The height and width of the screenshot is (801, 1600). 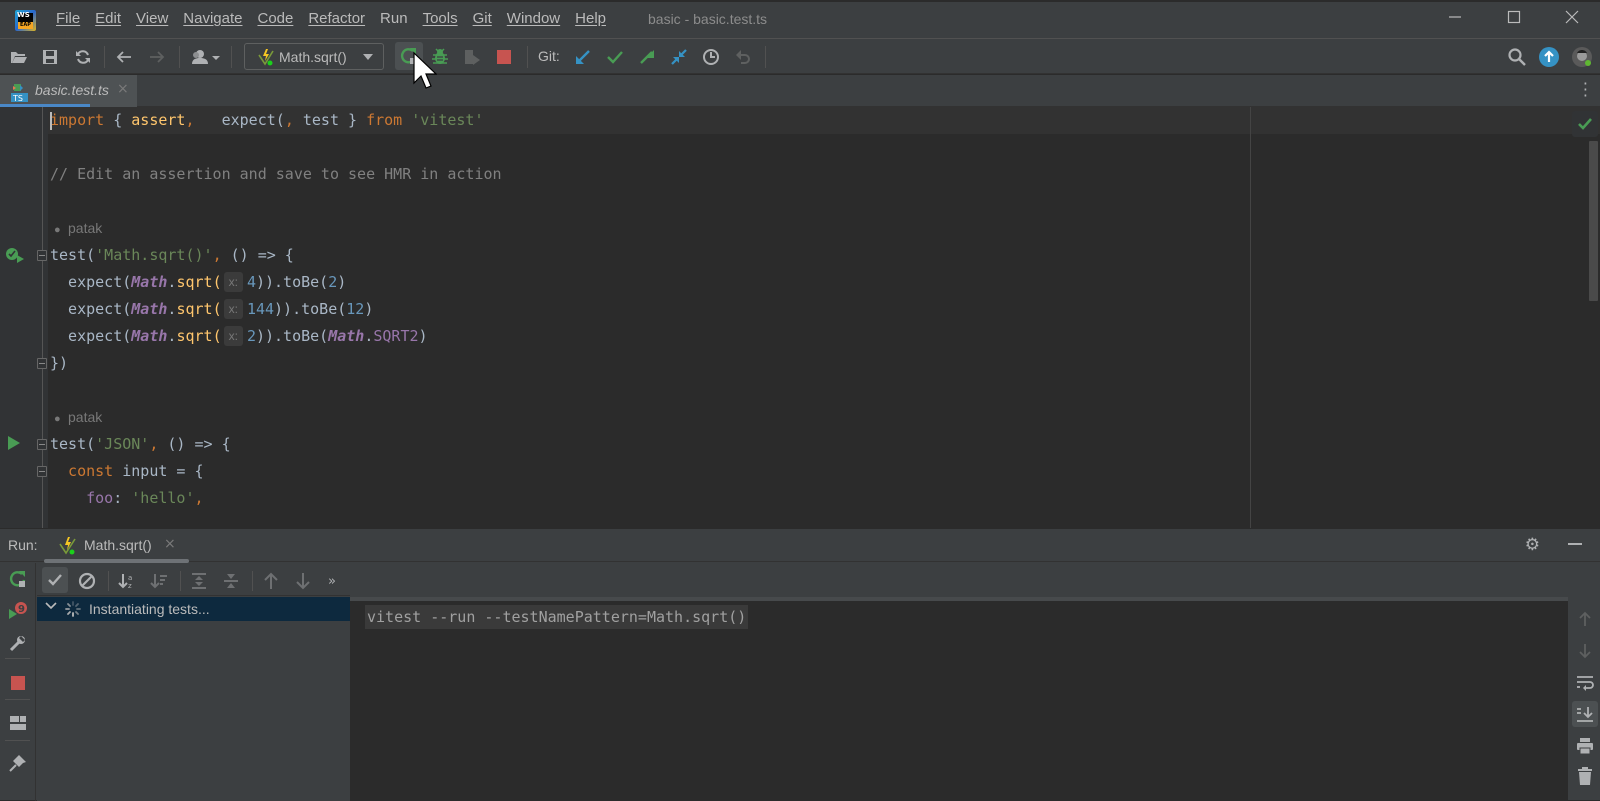 I want to click on menu-code: Code, so click(x=275, y=18).